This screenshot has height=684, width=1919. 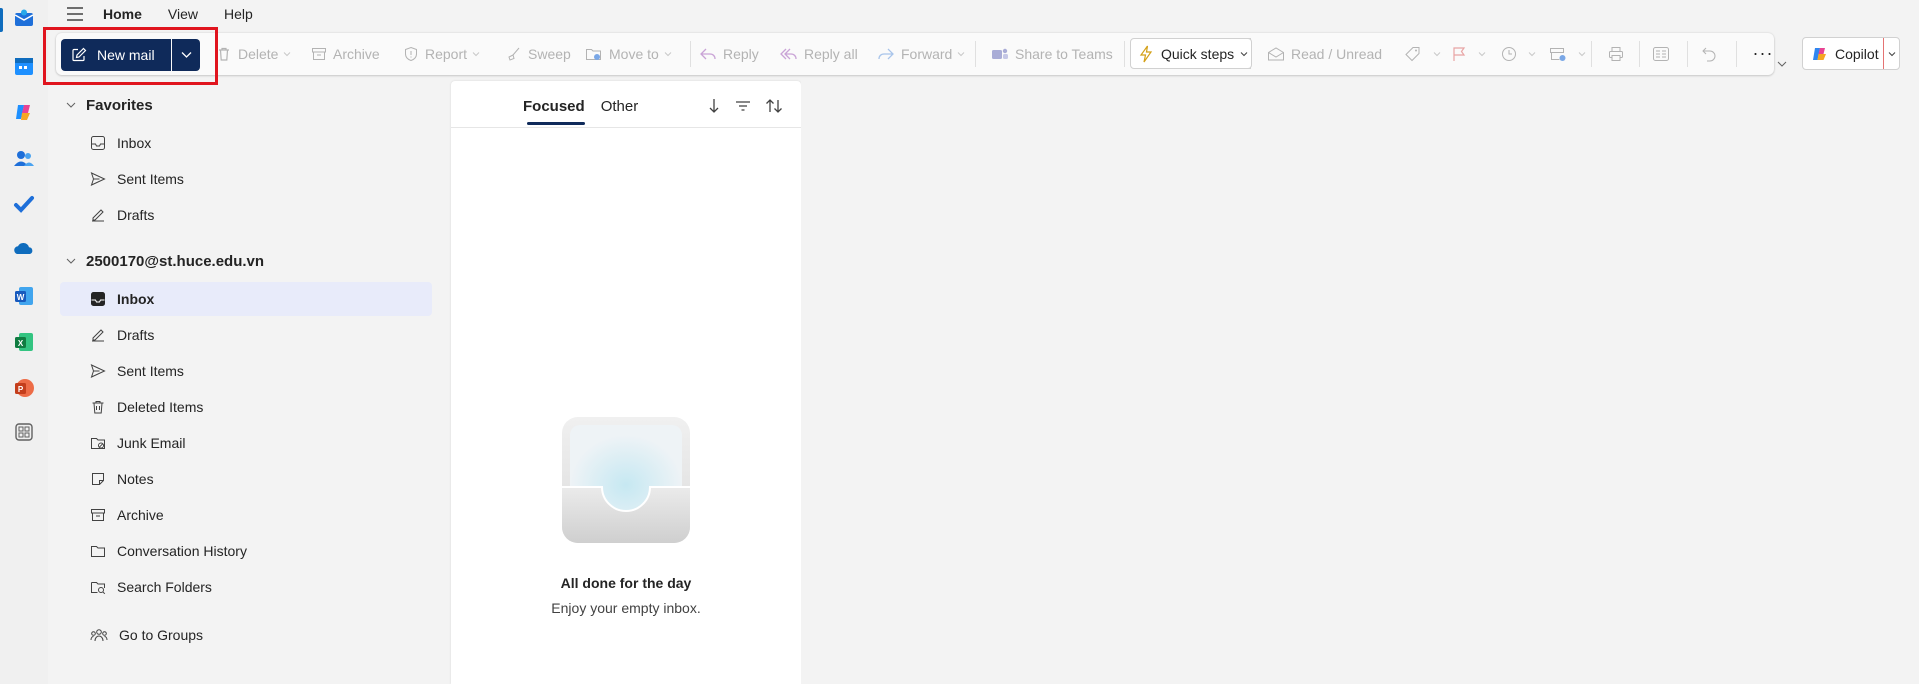 I want to click on tab-focused: Focused, so click(x=554, y=110).